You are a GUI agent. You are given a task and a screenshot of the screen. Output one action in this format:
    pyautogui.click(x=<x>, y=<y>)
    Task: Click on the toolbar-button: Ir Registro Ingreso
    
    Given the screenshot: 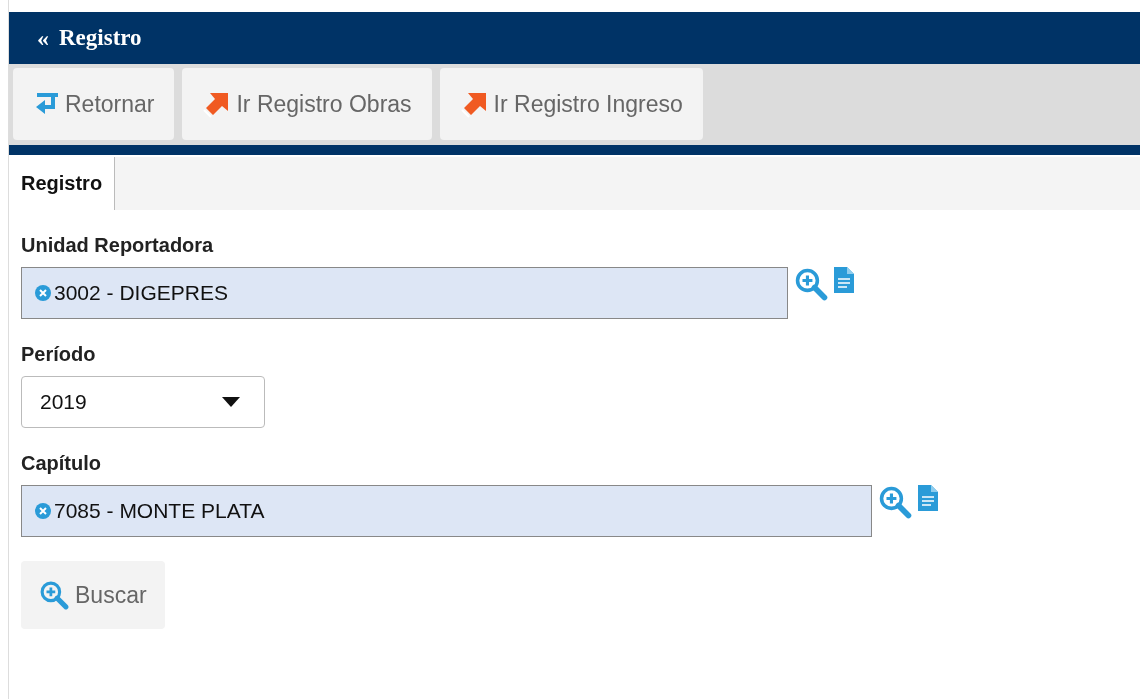 What is the action you would take?
    pyautogui.click(x=571, y=104)
    